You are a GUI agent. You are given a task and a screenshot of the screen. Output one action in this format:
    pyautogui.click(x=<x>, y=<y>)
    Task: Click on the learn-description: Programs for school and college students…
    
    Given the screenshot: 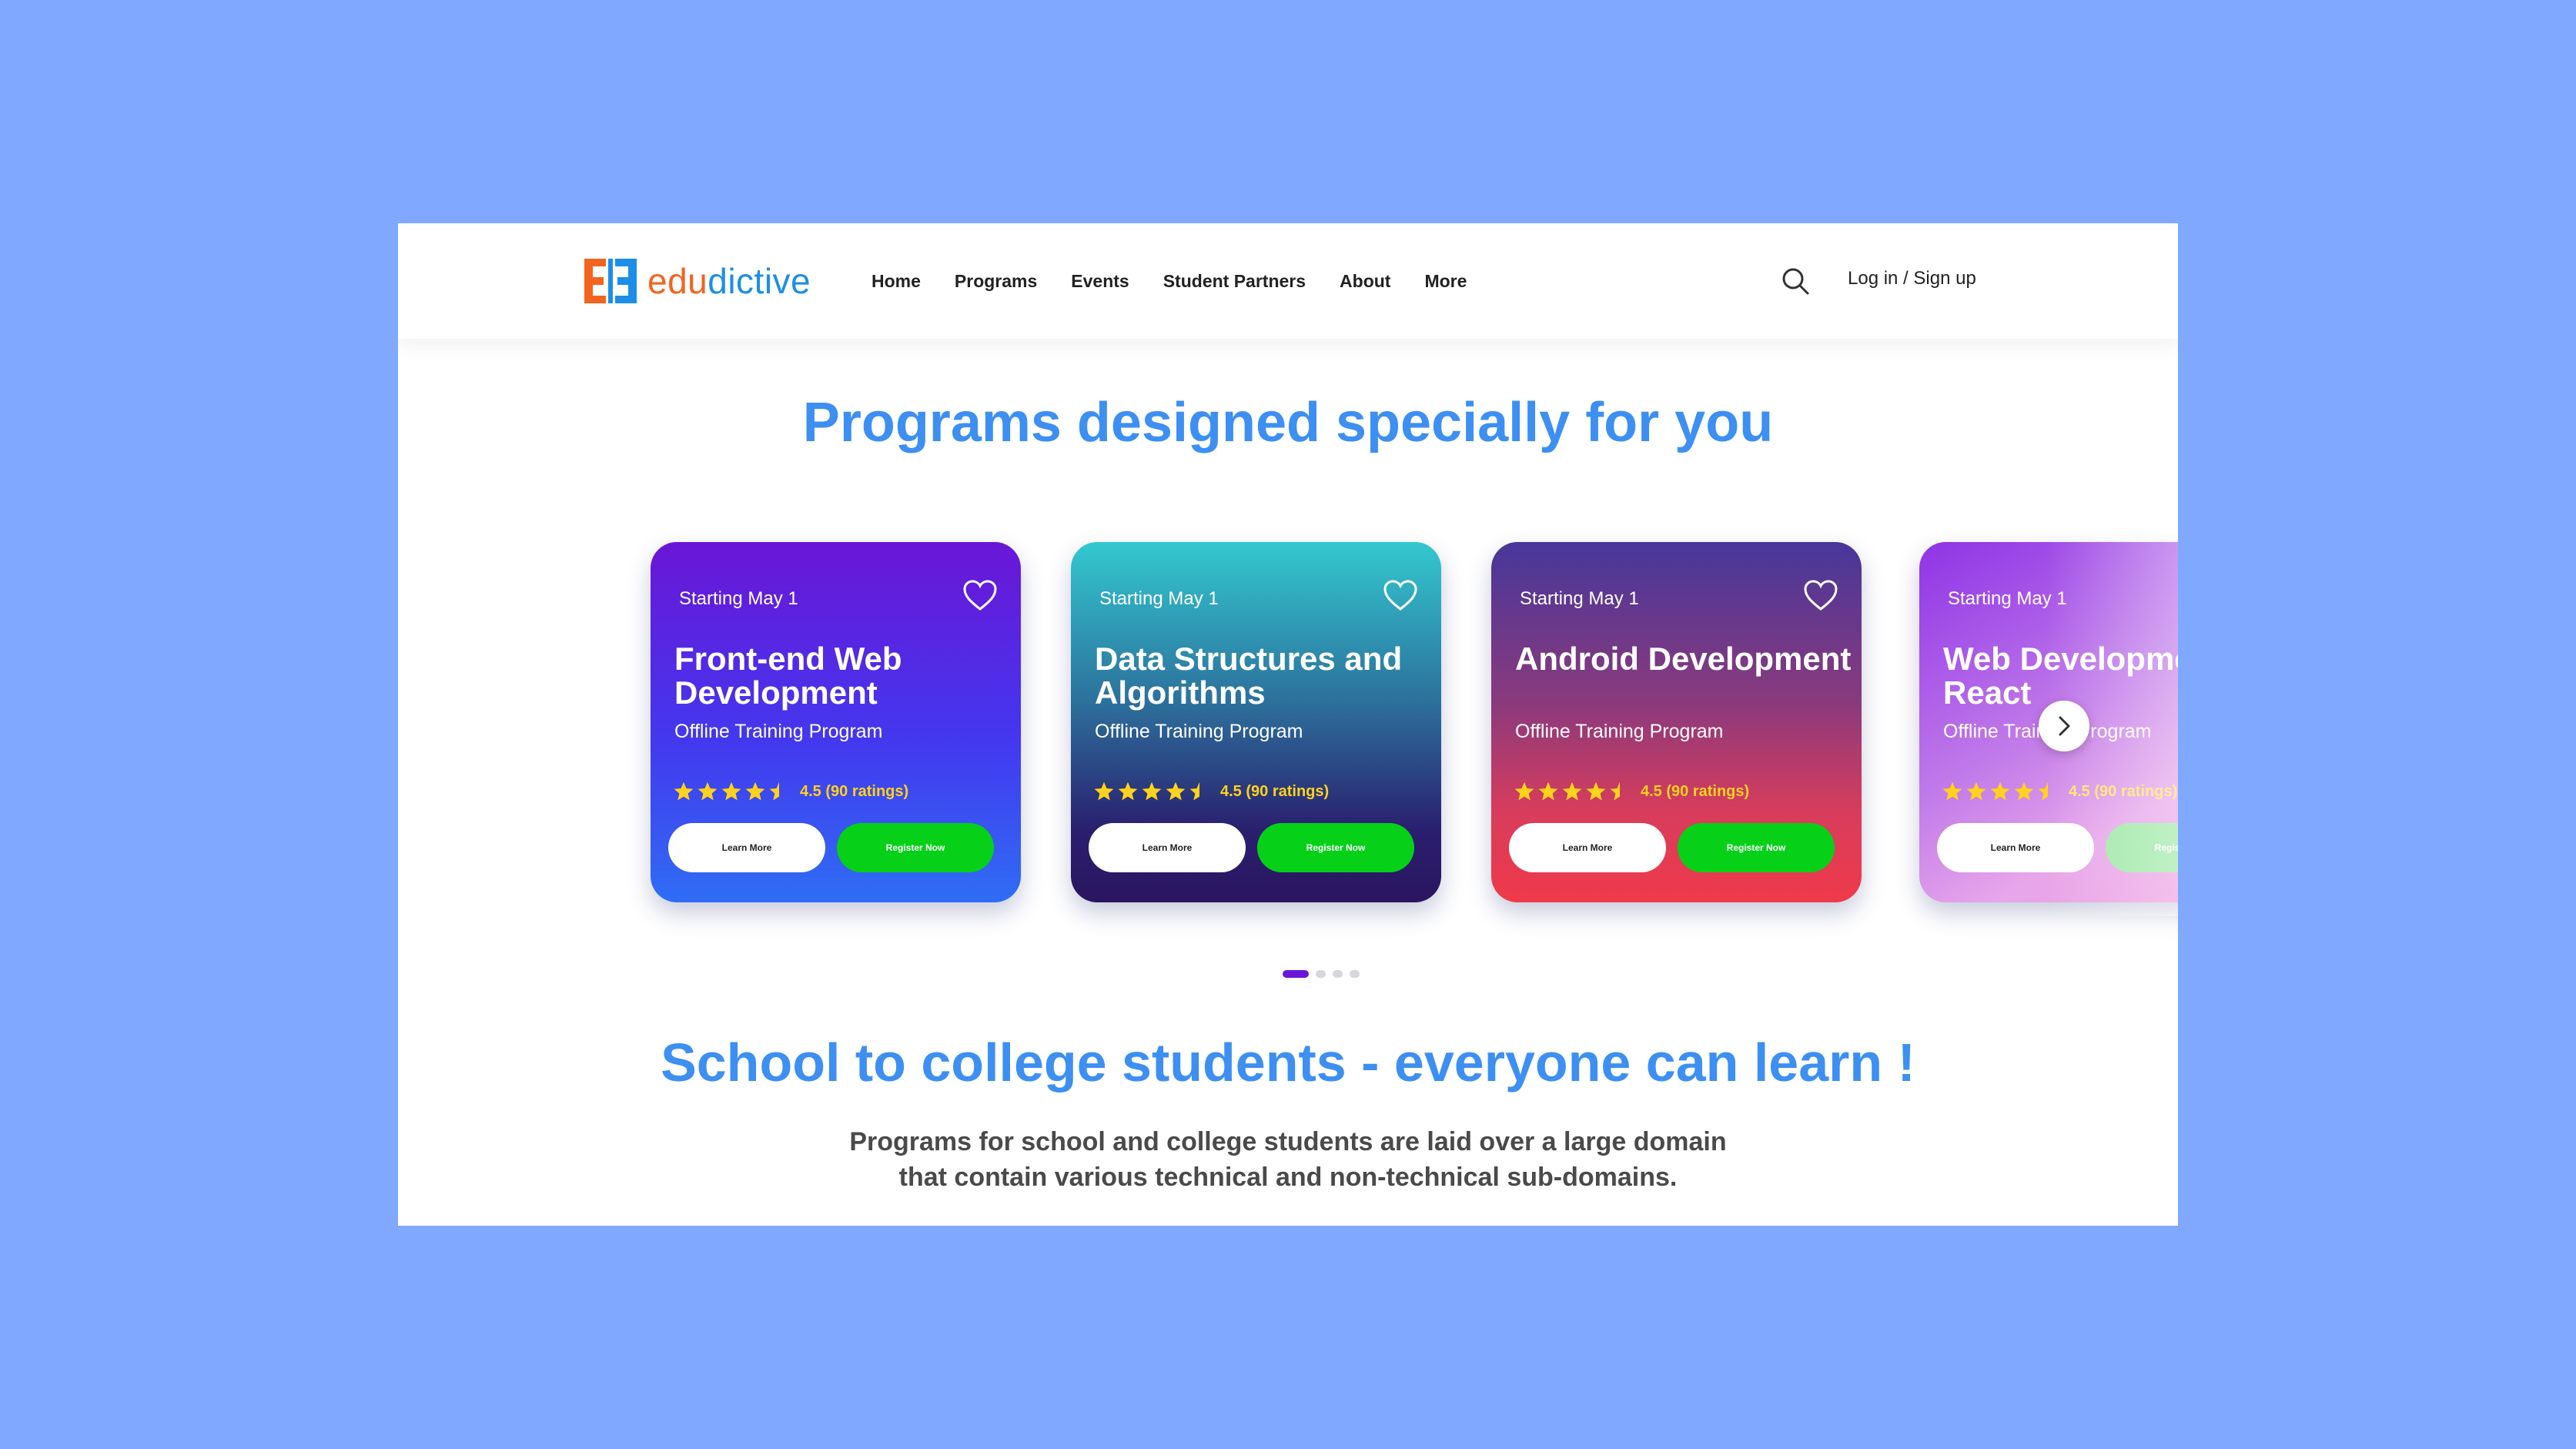 What is the action you would take?
    pyautogui.click(x=1288, y=1159)
    